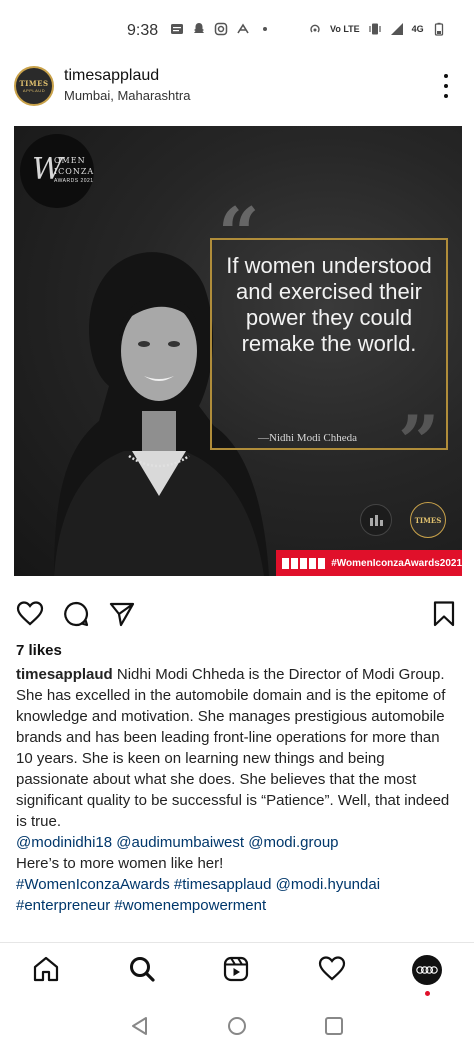 This screenshot has height=1053, width=474. Describe the element at coordinates (34, 90) in the screenshot. I see `avatar-logo-subtext: APPLAUD` at that location.